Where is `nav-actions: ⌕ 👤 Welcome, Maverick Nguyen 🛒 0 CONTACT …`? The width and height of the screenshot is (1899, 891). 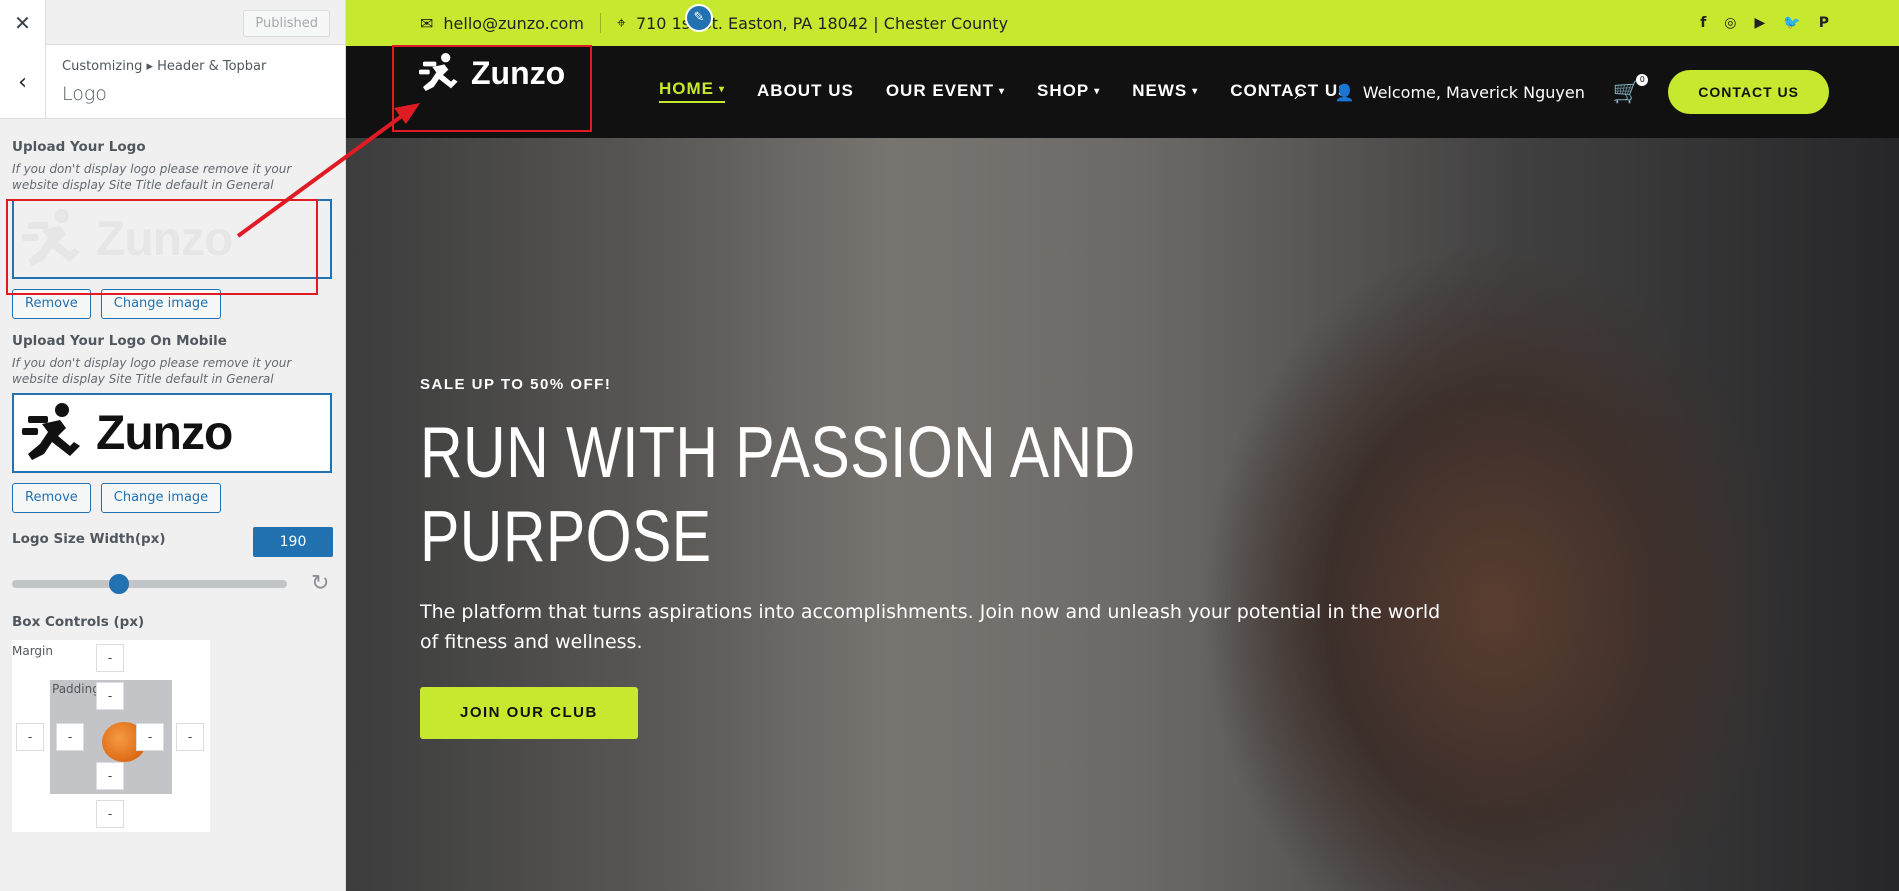 nav-actions: ⌕ 👤 Welcome, Maverick Nguyen 🛒 0 CONTACT … is located at coordinates (1561, 92).